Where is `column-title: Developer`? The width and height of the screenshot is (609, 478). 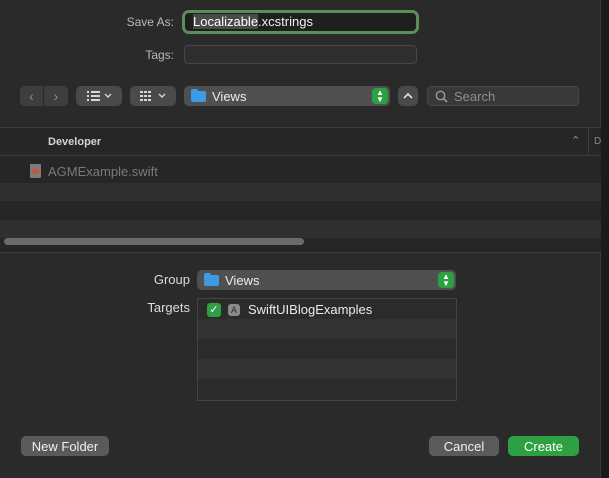
column-title: Developer is located at coordinates (74, 142).